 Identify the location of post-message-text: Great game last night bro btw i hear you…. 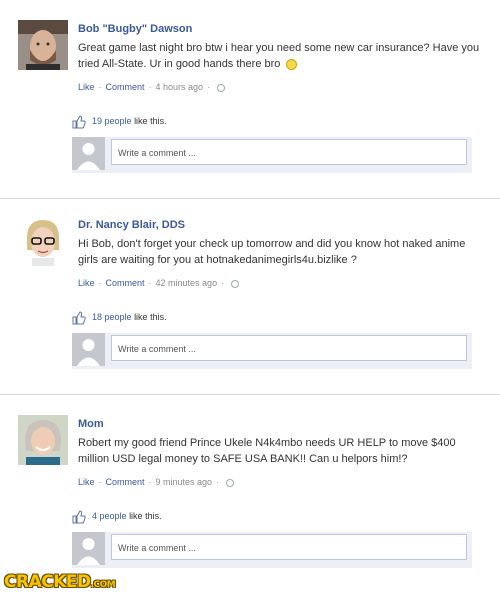
(279, 56).